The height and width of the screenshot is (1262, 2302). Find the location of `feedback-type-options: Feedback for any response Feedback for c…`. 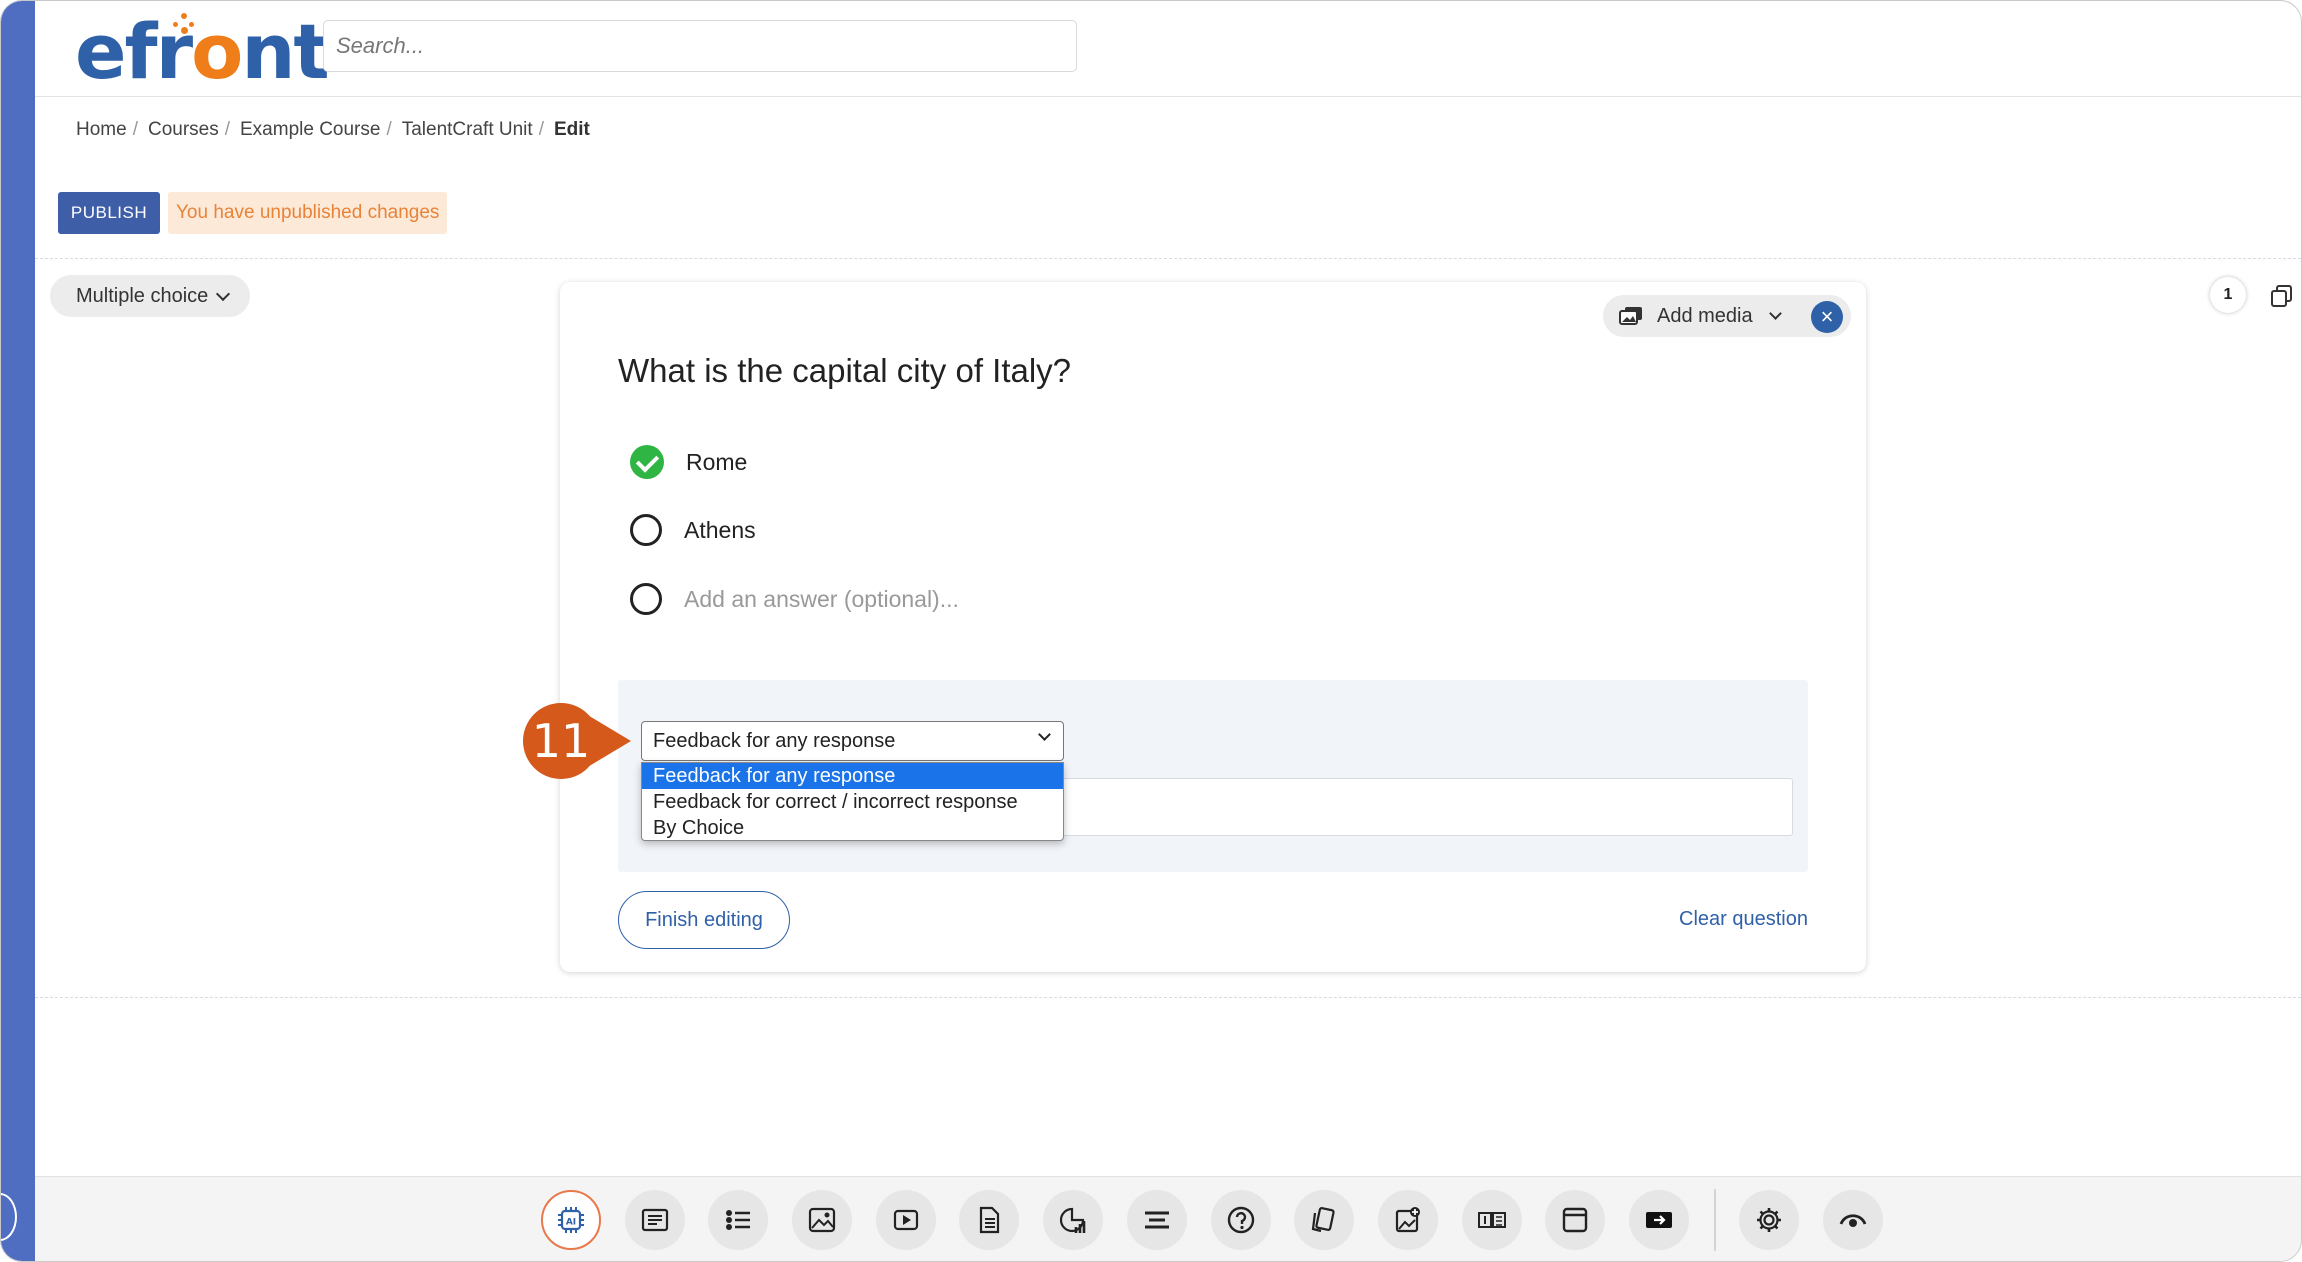

feedback-type-options: Feedback for any response Feedback for c… is located at coordinates (852, 801).